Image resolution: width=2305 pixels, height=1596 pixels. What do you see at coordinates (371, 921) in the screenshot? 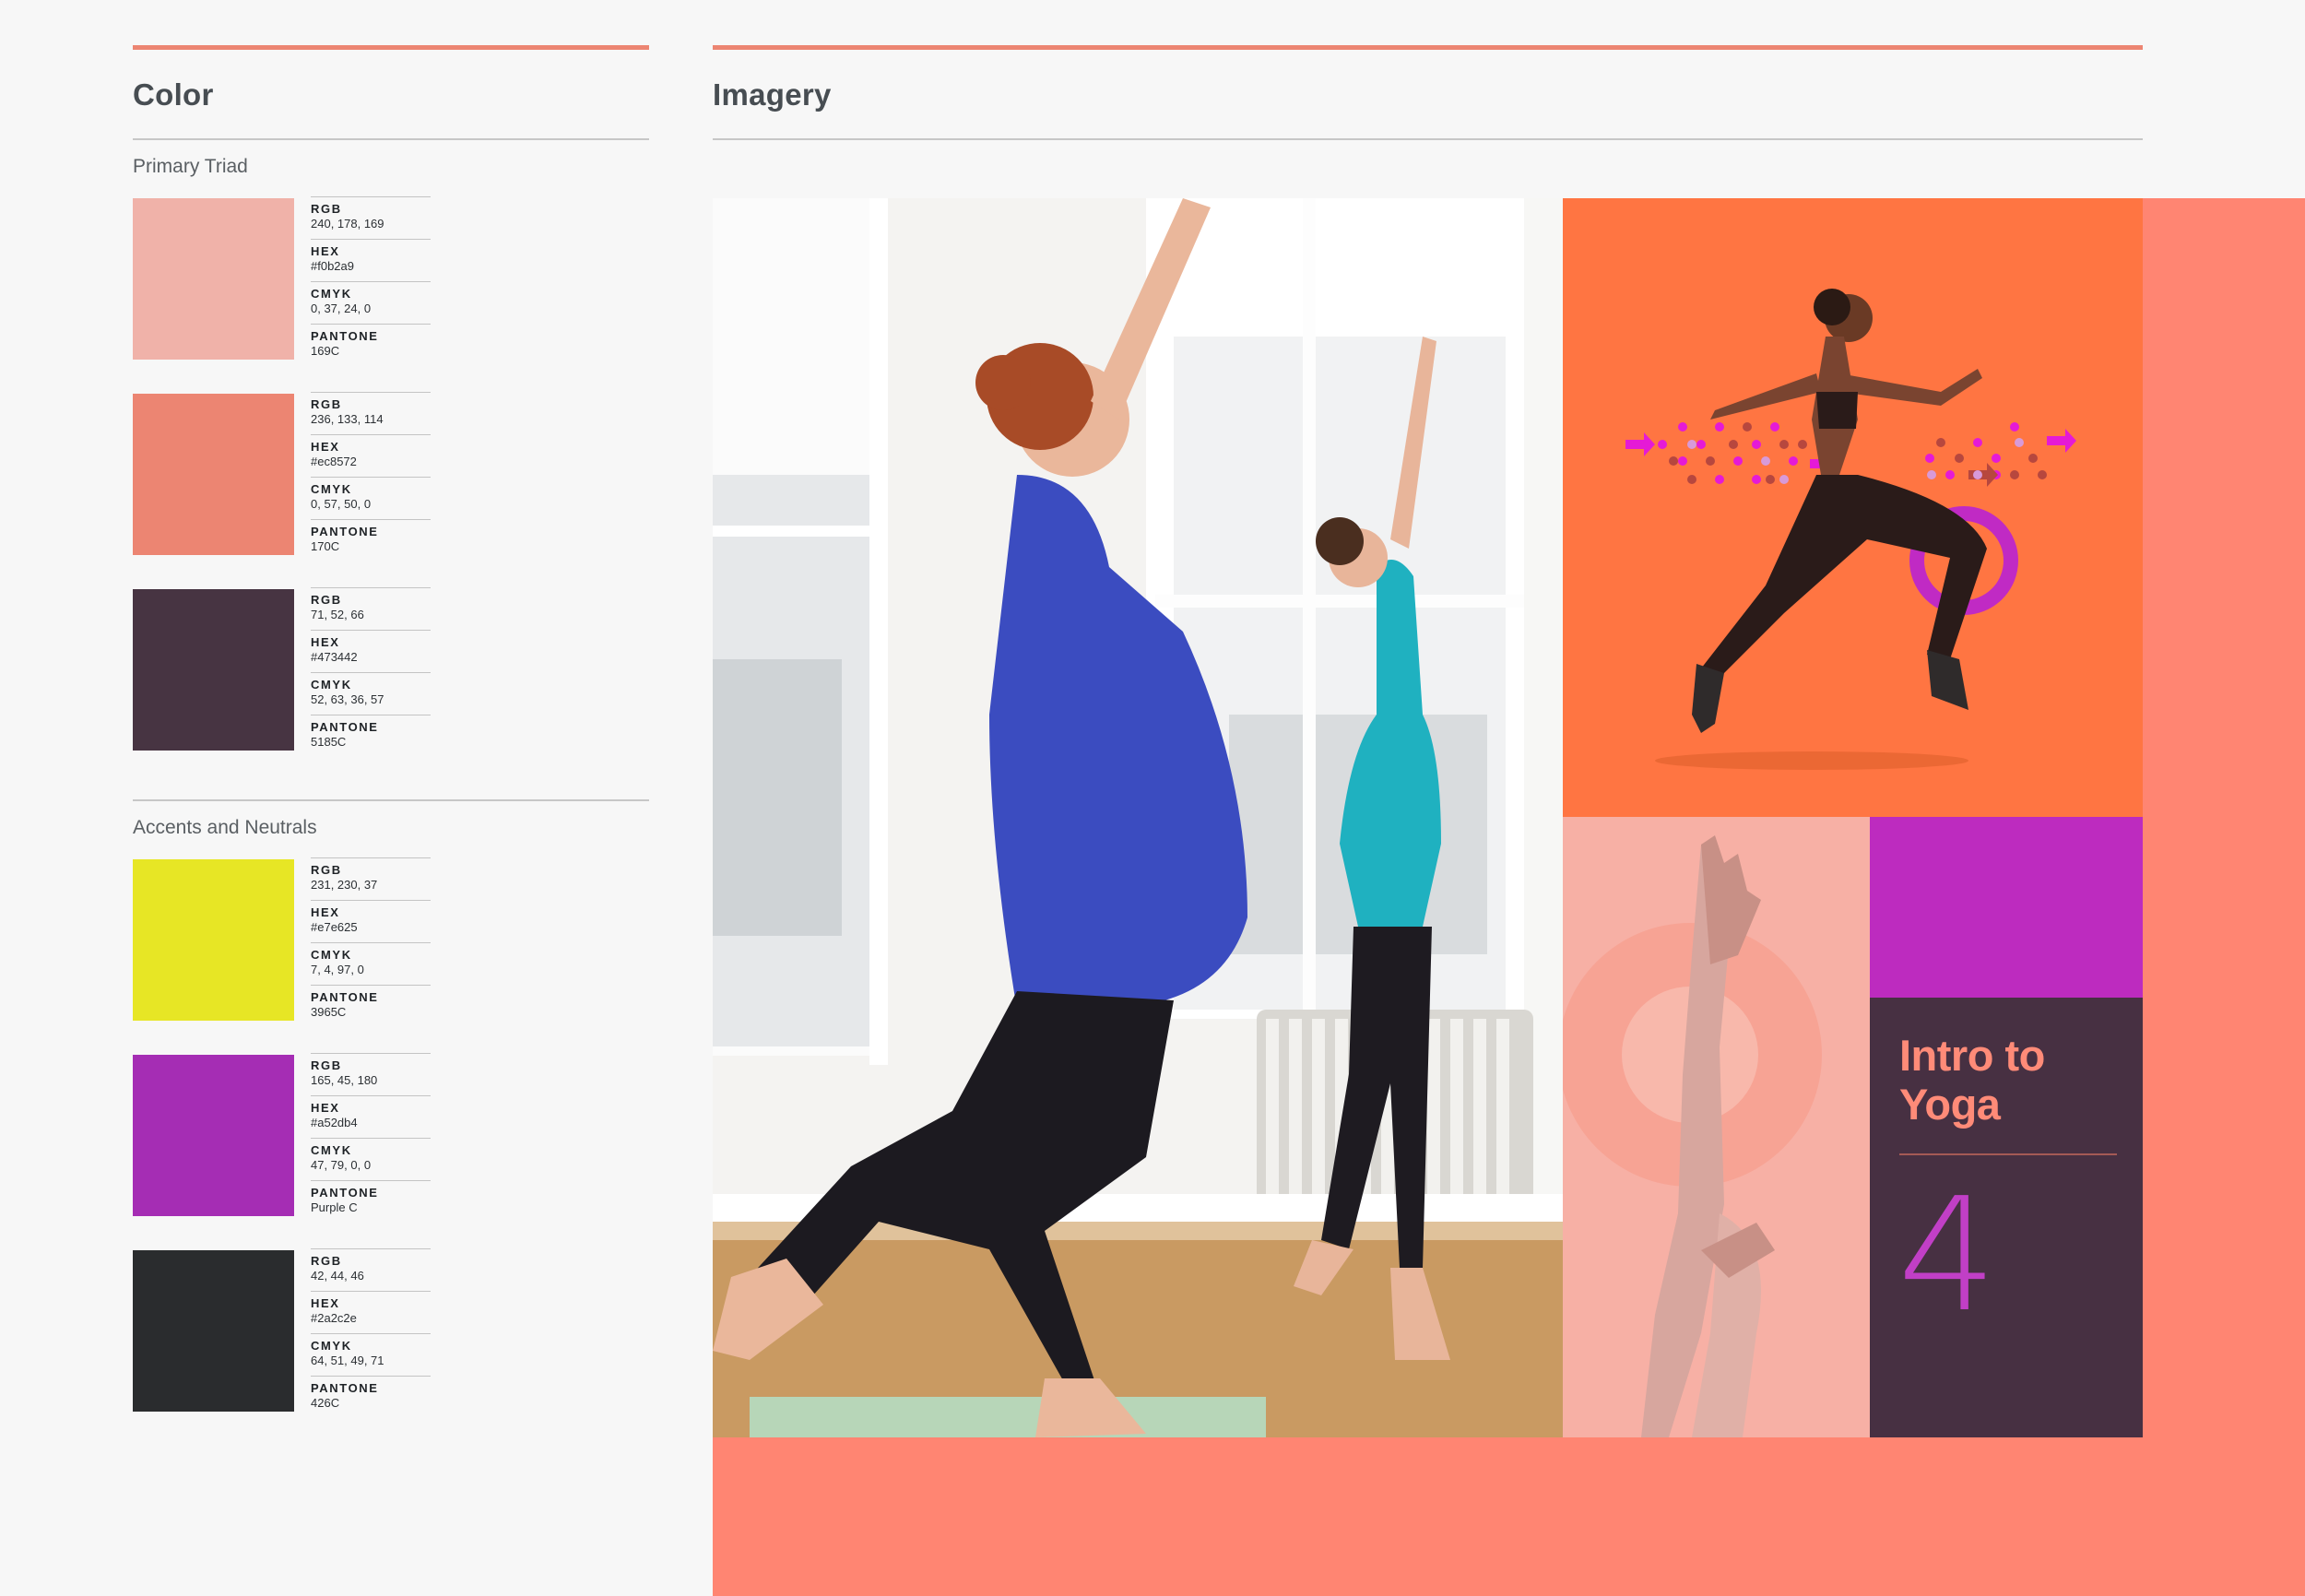
I see `color-spec-hex: HEX #e7e625` at bounding box center [371, 921].